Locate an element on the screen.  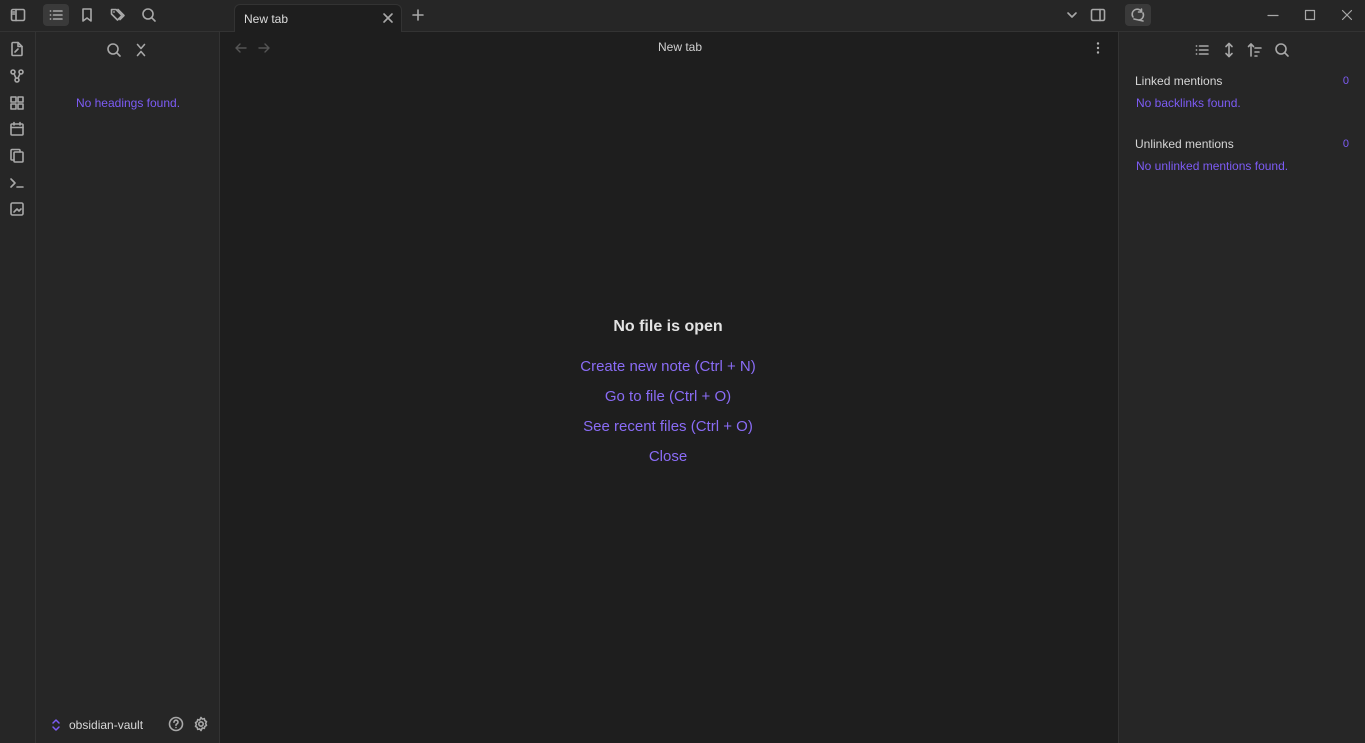
tab-title: New tab is located at coordinates (266, 19).